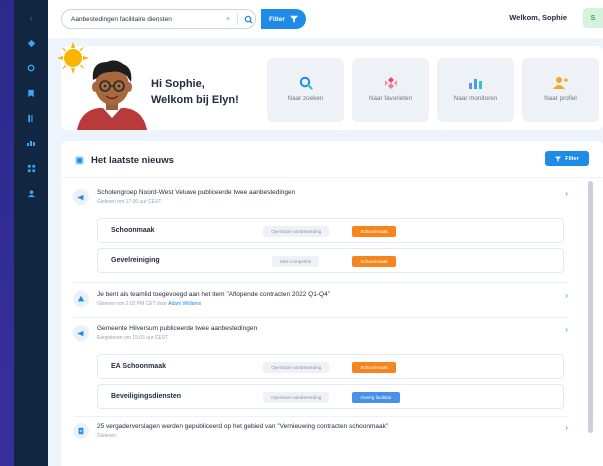 The width and height of the screenshot is (603, 466). I want to click on user-link: Adam Williams, so click(184, 304).